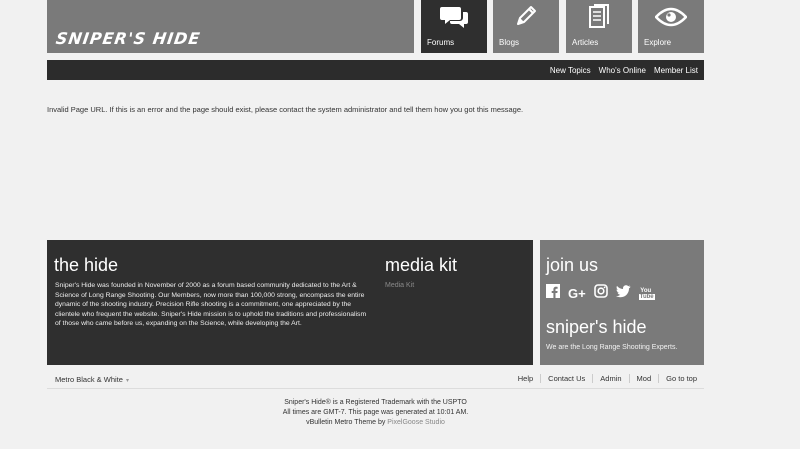 The image size is (800, 449). I want to click on tile-label: Articles, so click(585, 42).